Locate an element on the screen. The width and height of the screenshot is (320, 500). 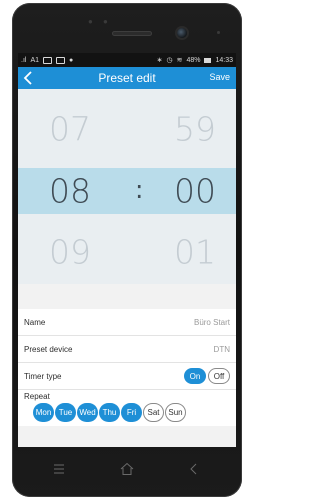
title-bar: Preset edit Save is located at coordinates (127, 78).